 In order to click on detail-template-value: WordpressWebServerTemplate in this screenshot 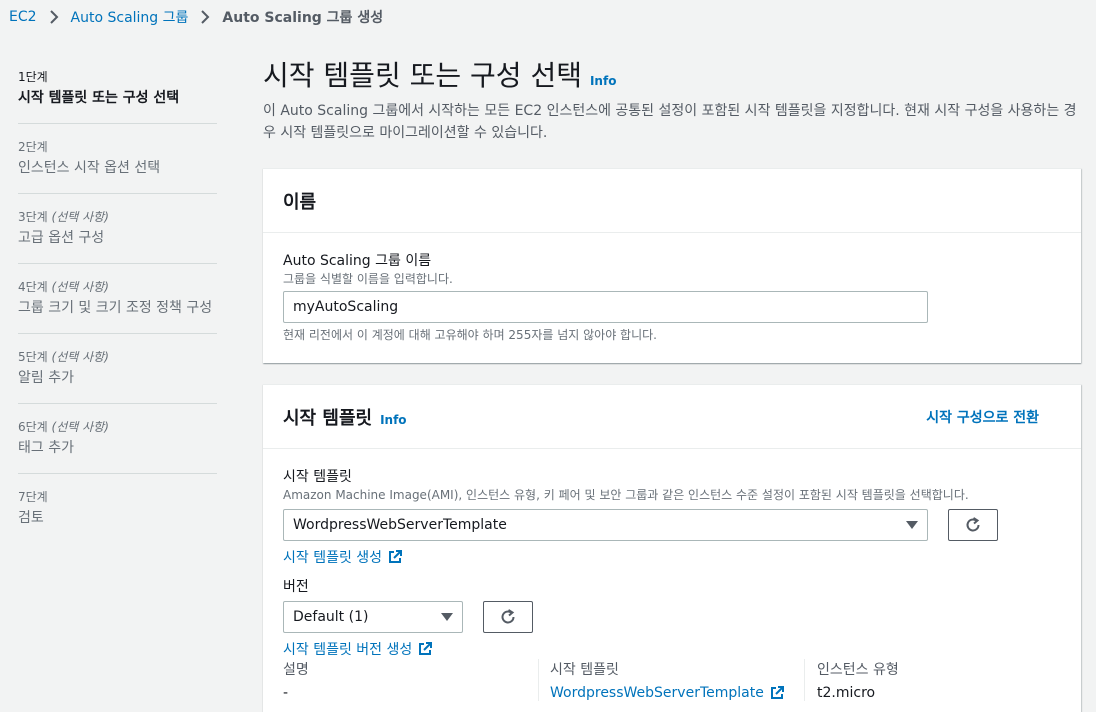, I will do `click(657, 693)`.